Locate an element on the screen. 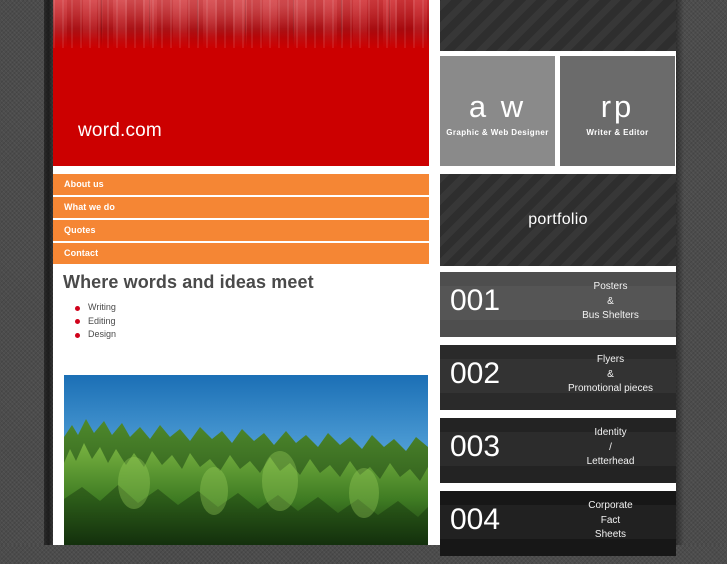 Image resolution: width=727 pixels, height=564 pixels. portfolio-label: Corporate Fact Sheets is located at coordinates (610, 520).